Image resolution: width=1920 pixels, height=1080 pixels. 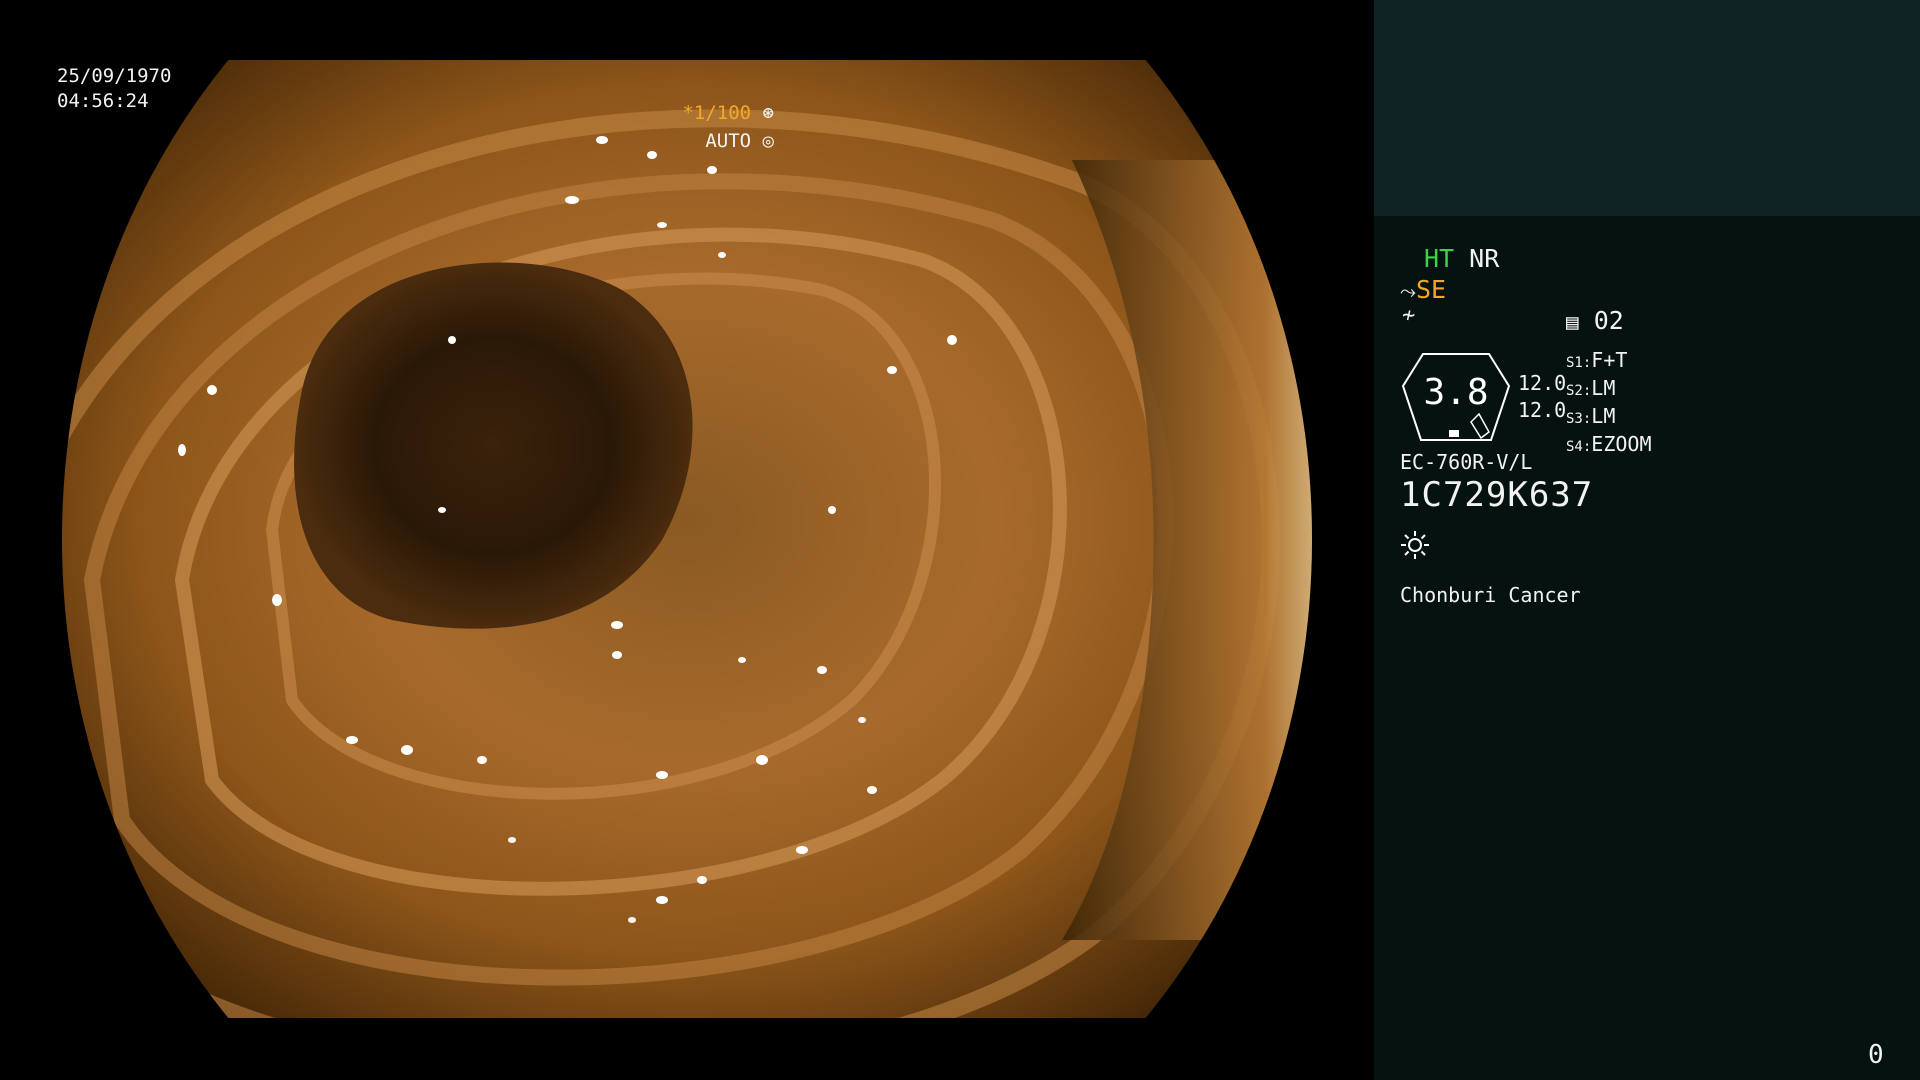 What do you see at coordinates (1597, 360) in the screenshot?
I see `slot-1: S1:F+T` at bounding box center [1597, 360].